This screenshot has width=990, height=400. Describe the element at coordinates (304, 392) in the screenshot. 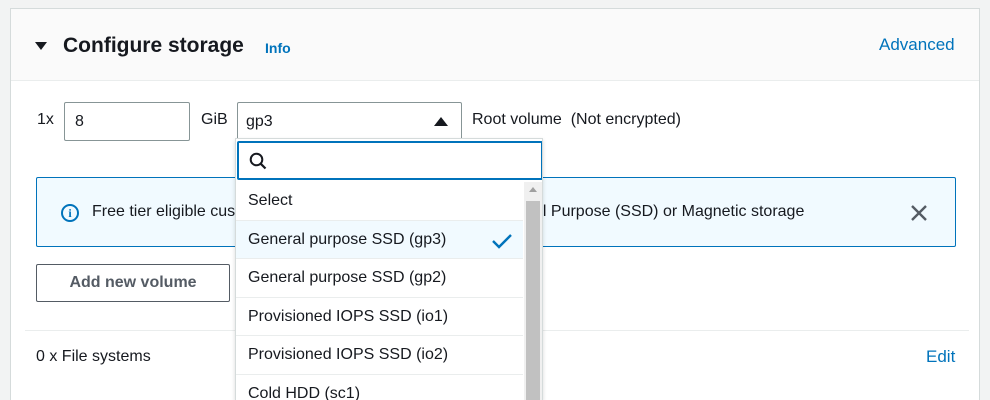

I see `option-label: Cold HDD (sc1)` at that location.